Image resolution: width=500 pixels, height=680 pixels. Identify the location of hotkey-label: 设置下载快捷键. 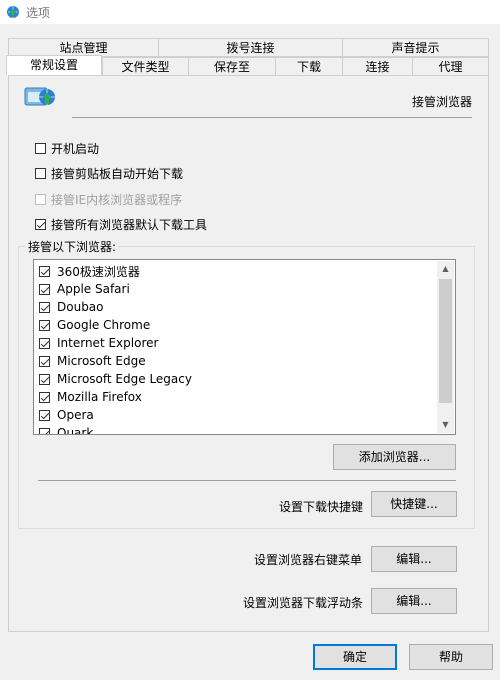
(321, 507).